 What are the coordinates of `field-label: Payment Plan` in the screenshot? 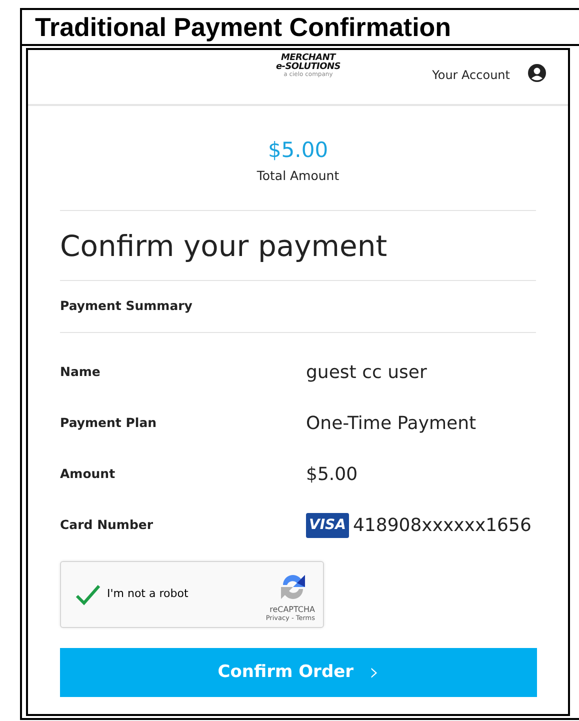 It's located at (109, 423).